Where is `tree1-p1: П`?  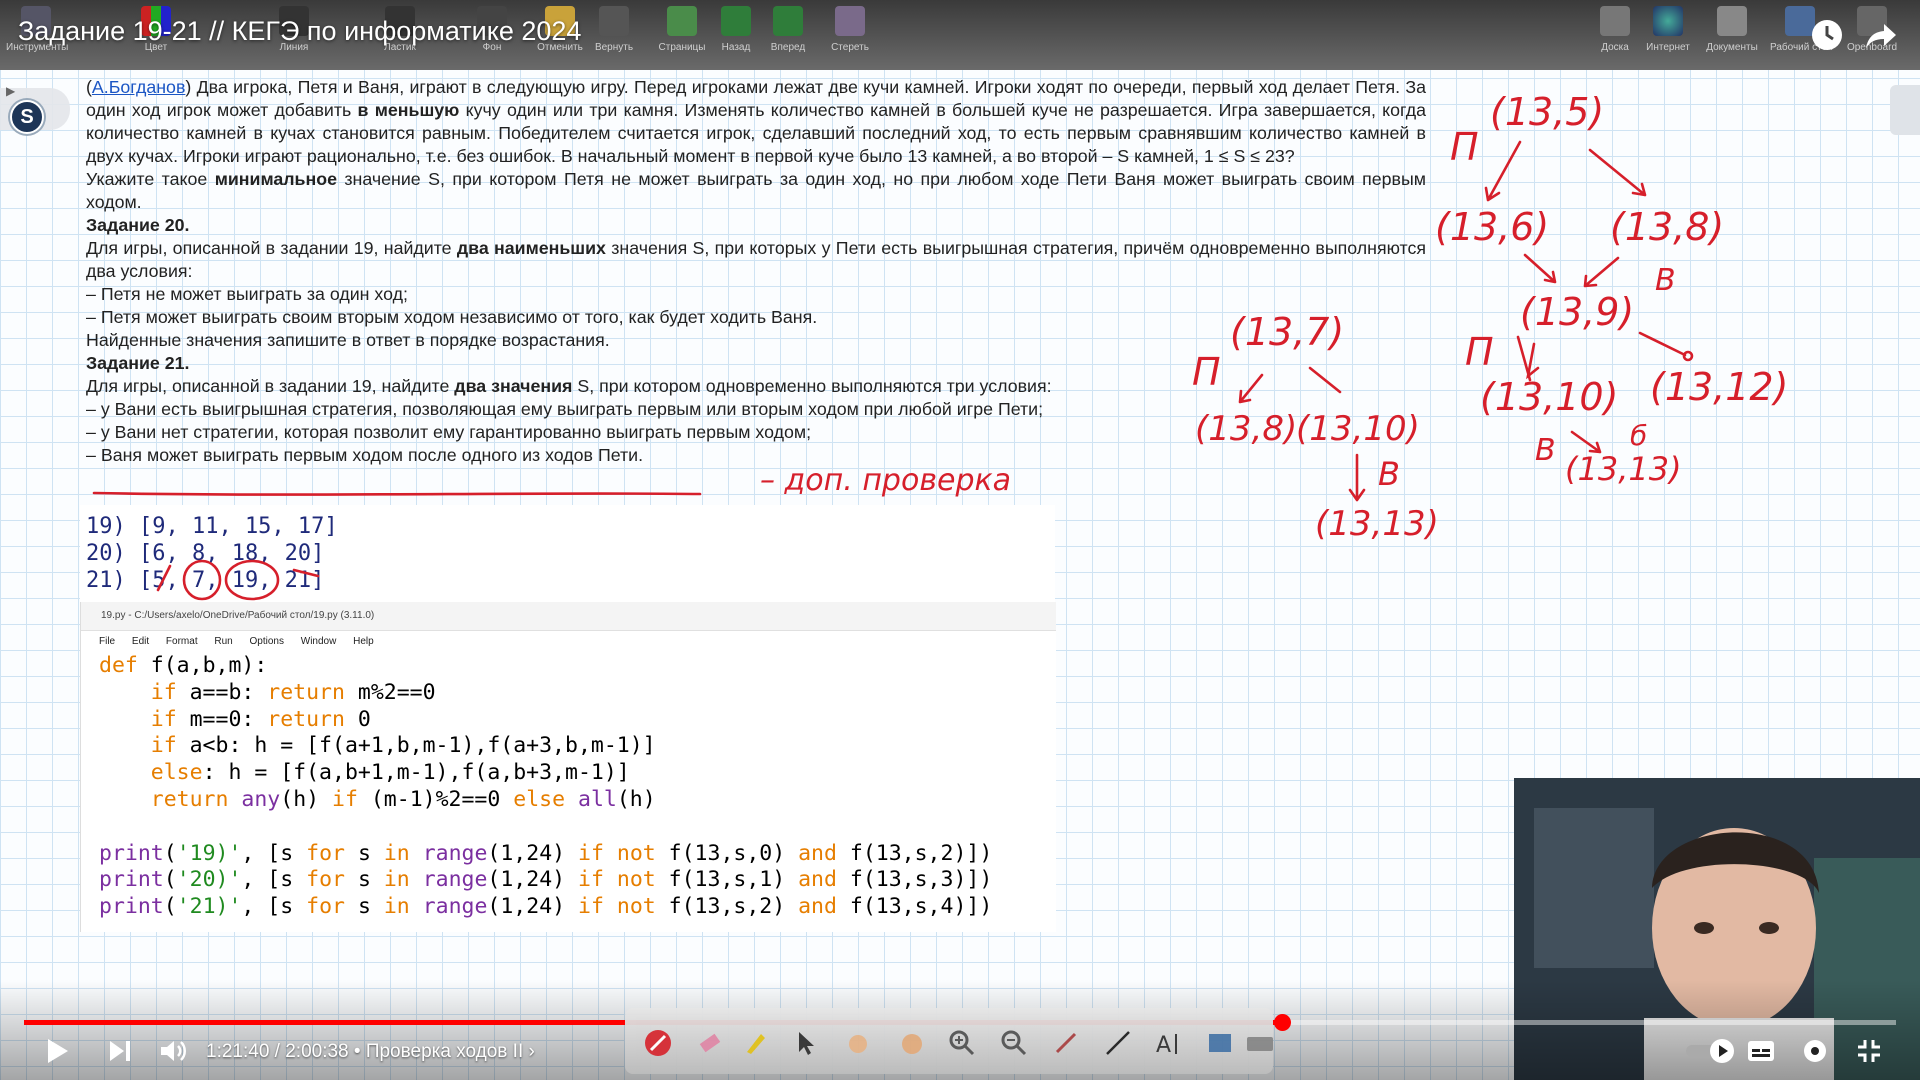
tree1-p1: П is located at coordinates (1464, 147).